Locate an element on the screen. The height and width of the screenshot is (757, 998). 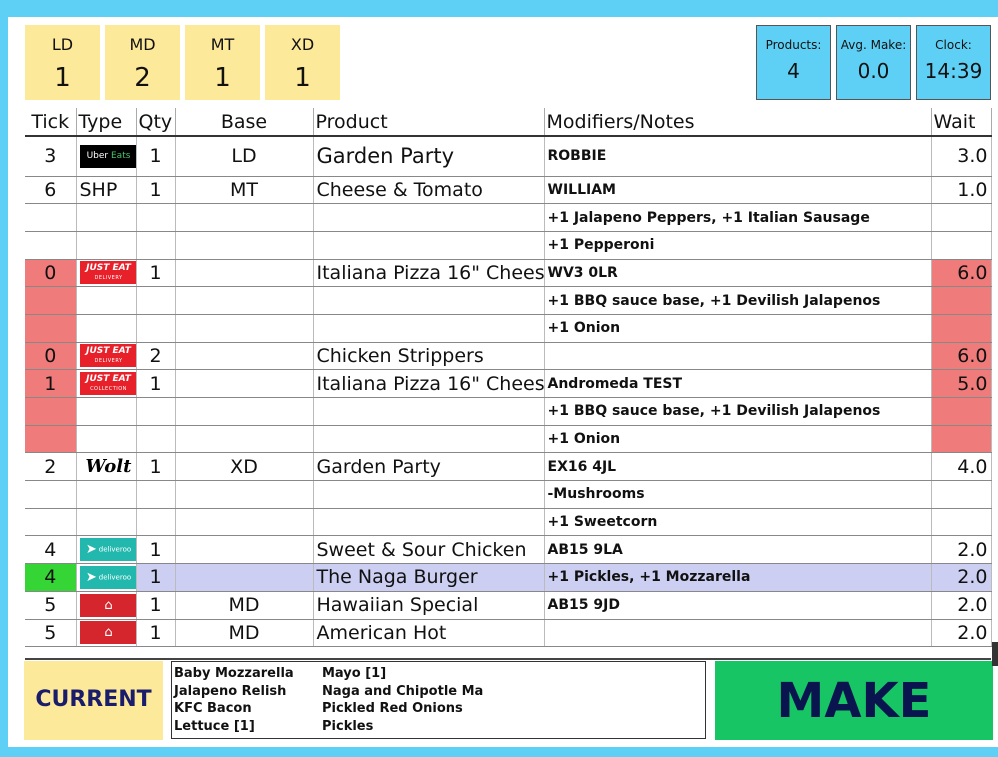
type-cell: Uber Eats is located at coordinates (106, 156).